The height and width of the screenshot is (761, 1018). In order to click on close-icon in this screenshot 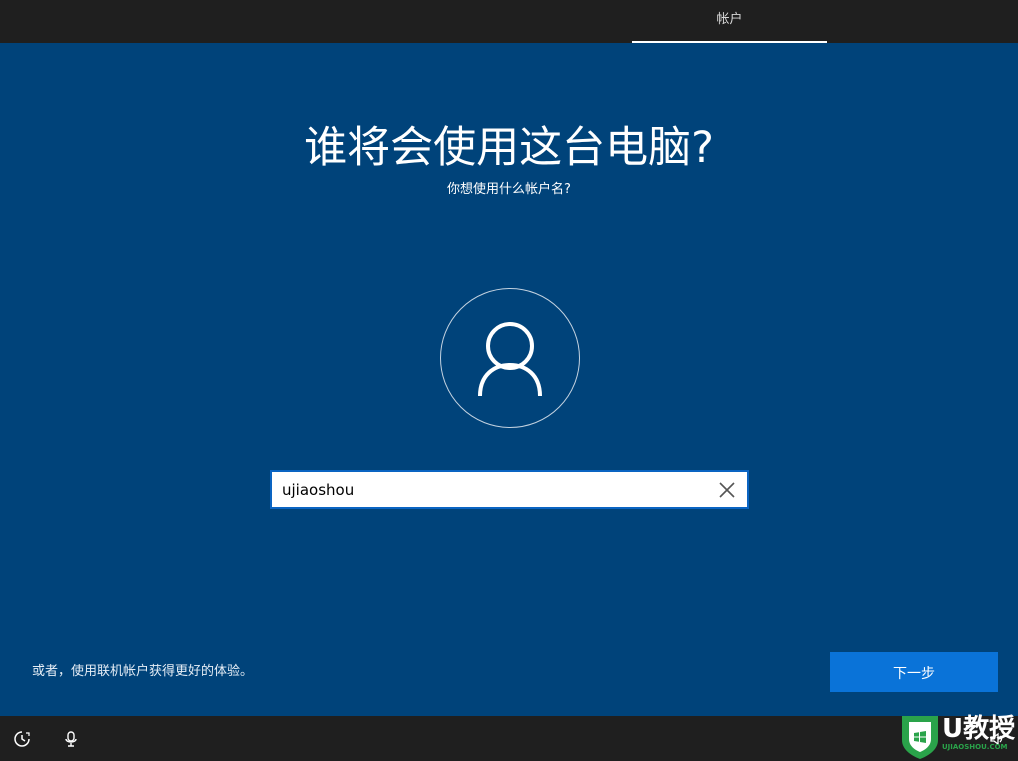, I will do `click(727, 490)`.